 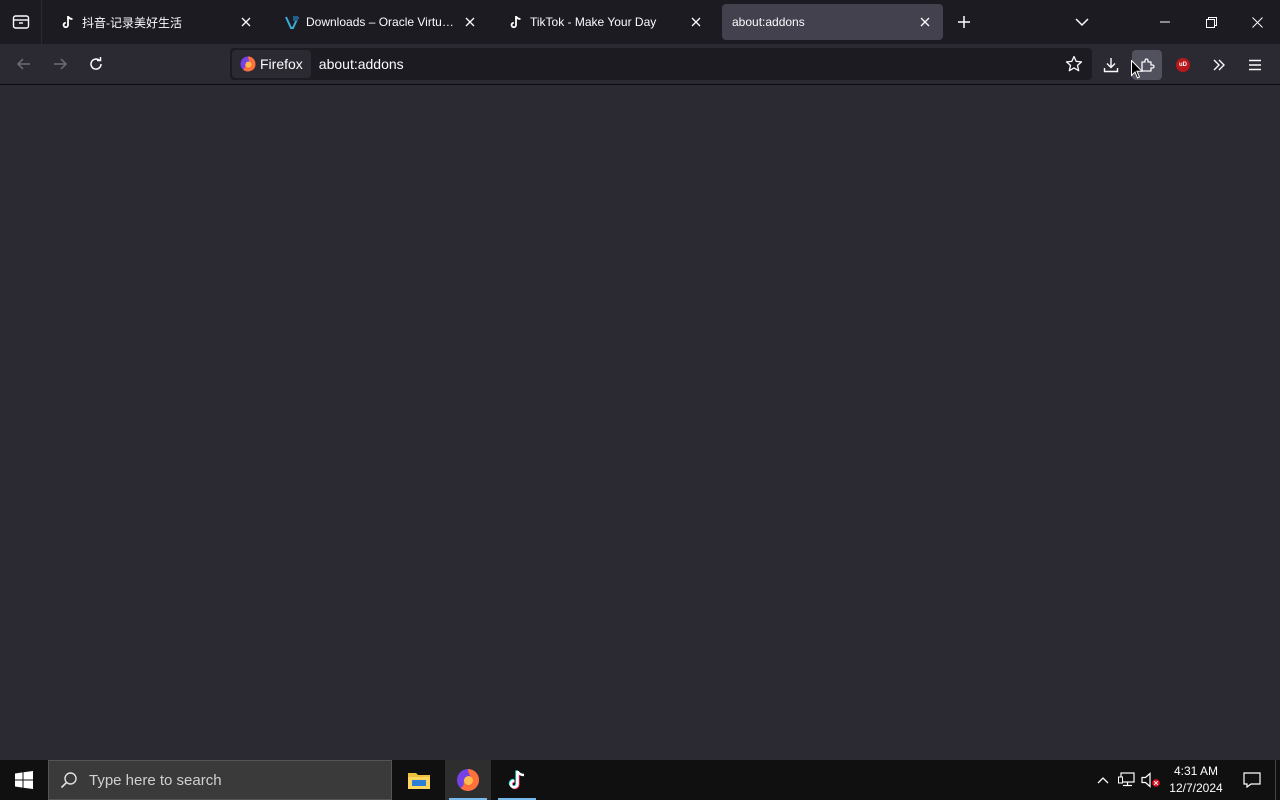 I want to click on volume-muted-icon, so click(x=1150, y=780).